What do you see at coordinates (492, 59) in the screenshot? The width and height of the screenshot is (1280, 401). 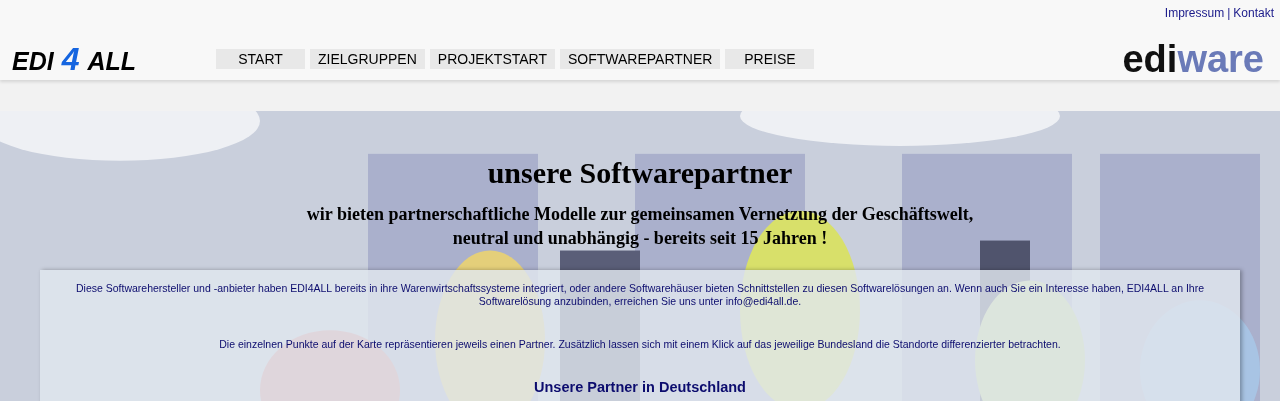 I see `nav-item: PROJEKTSTART` at bounding box center [492, 59].